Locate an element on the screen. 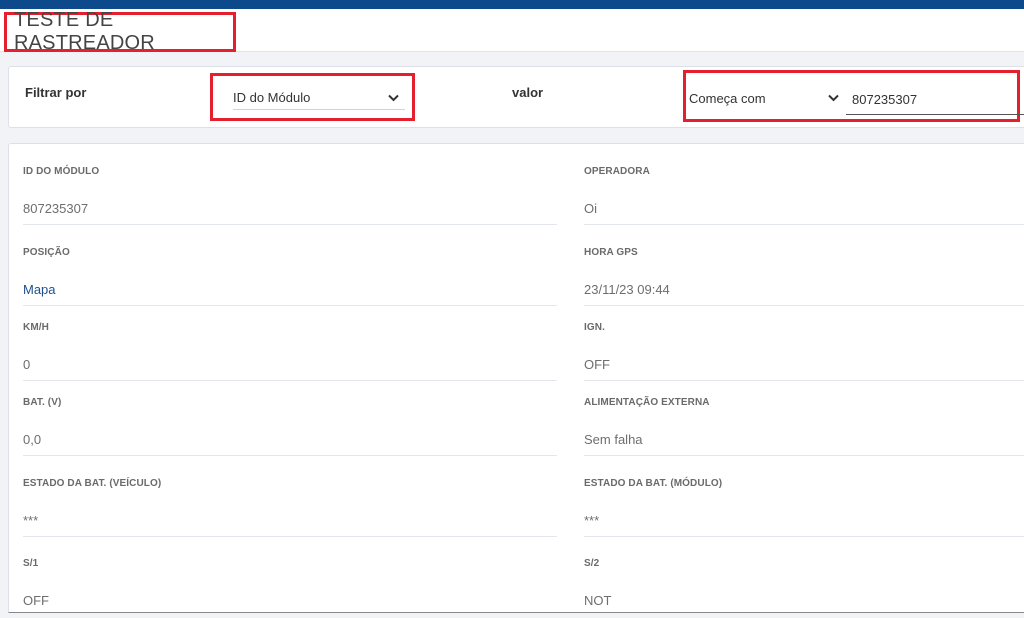  field-speed: KM/H 0 is located at coordinates (290, 347).